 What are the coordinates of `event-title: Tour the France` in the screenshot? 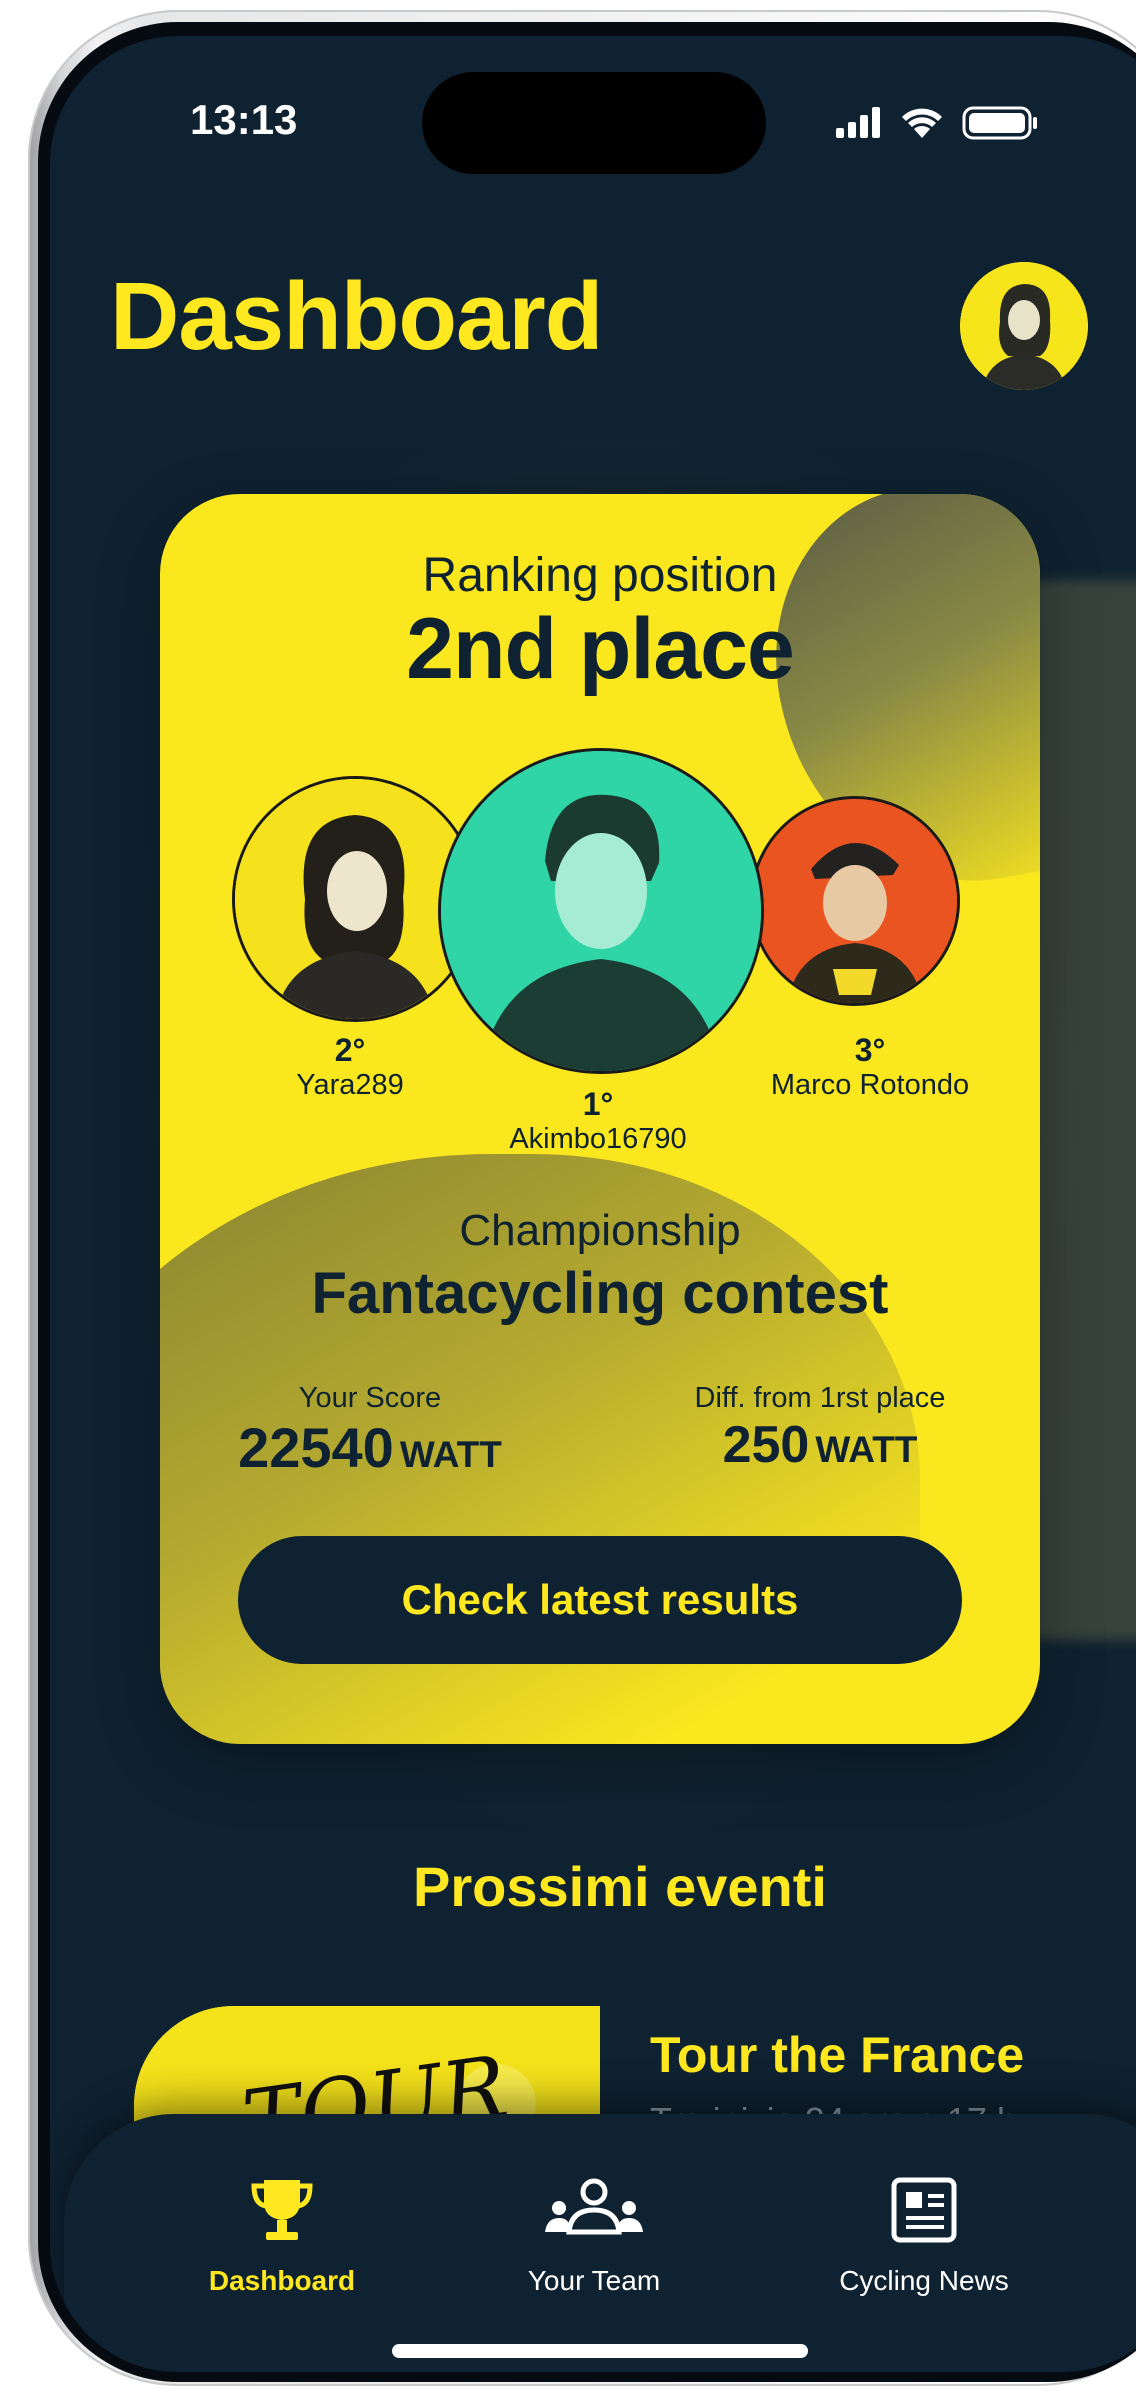 It's located at (837, 2055).